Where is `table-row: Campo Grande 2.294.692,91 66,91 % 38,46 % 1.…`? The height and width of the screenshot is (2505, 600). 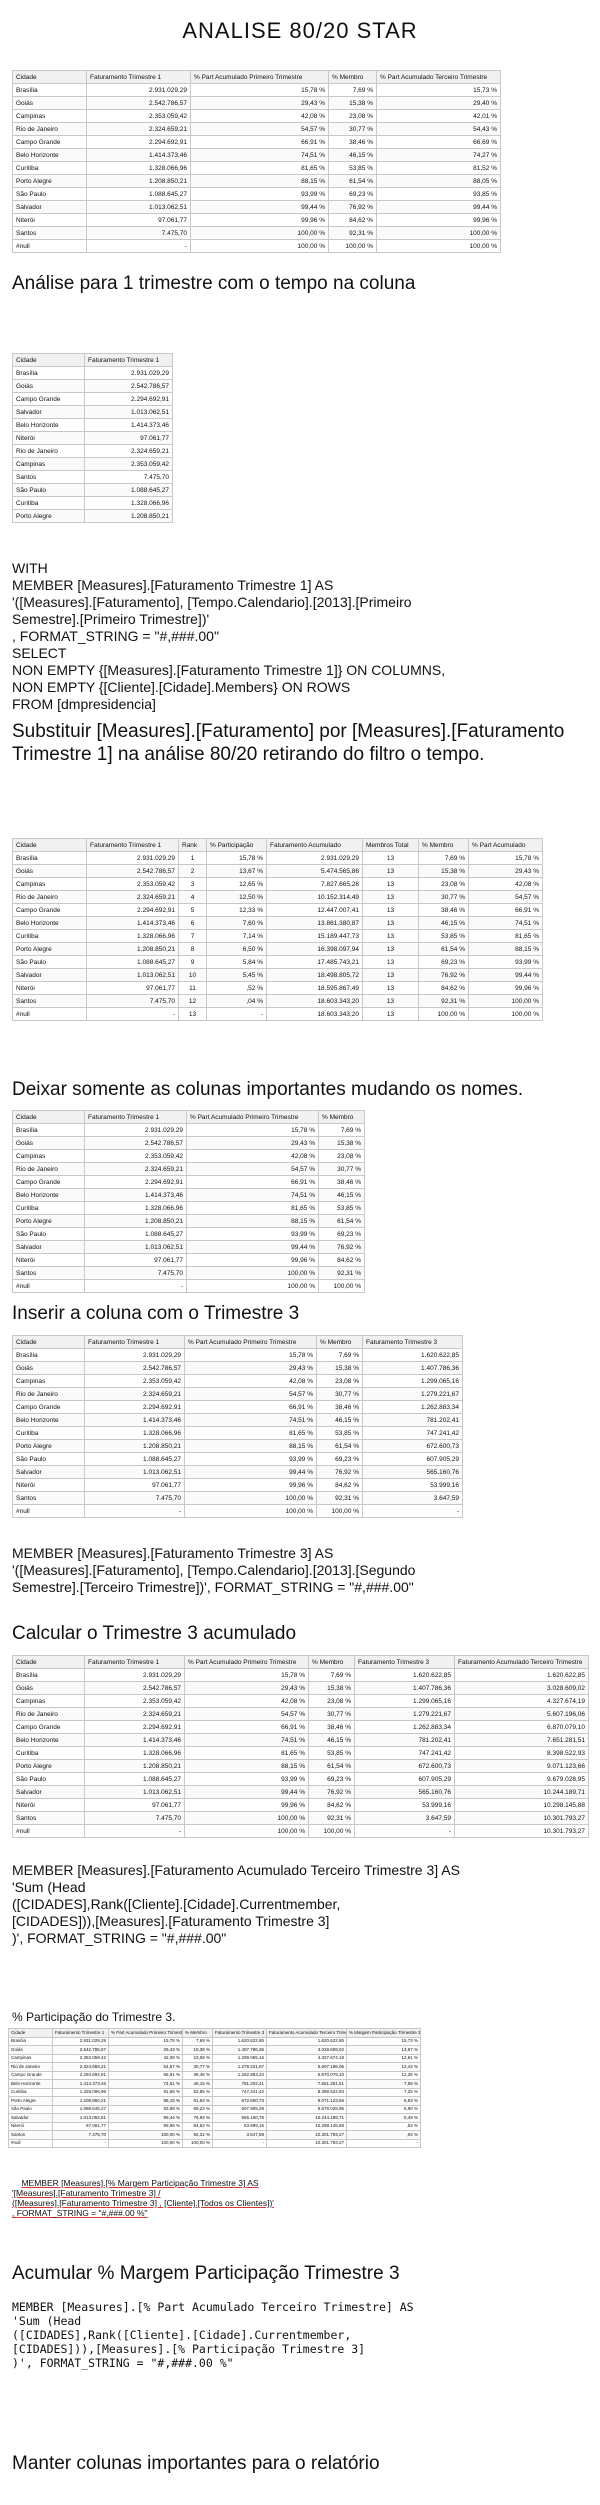 table-row: Campo Grande 2.294.692,91 66,91 % 38,46 % 1.… is located at coordinates (237, 1407).